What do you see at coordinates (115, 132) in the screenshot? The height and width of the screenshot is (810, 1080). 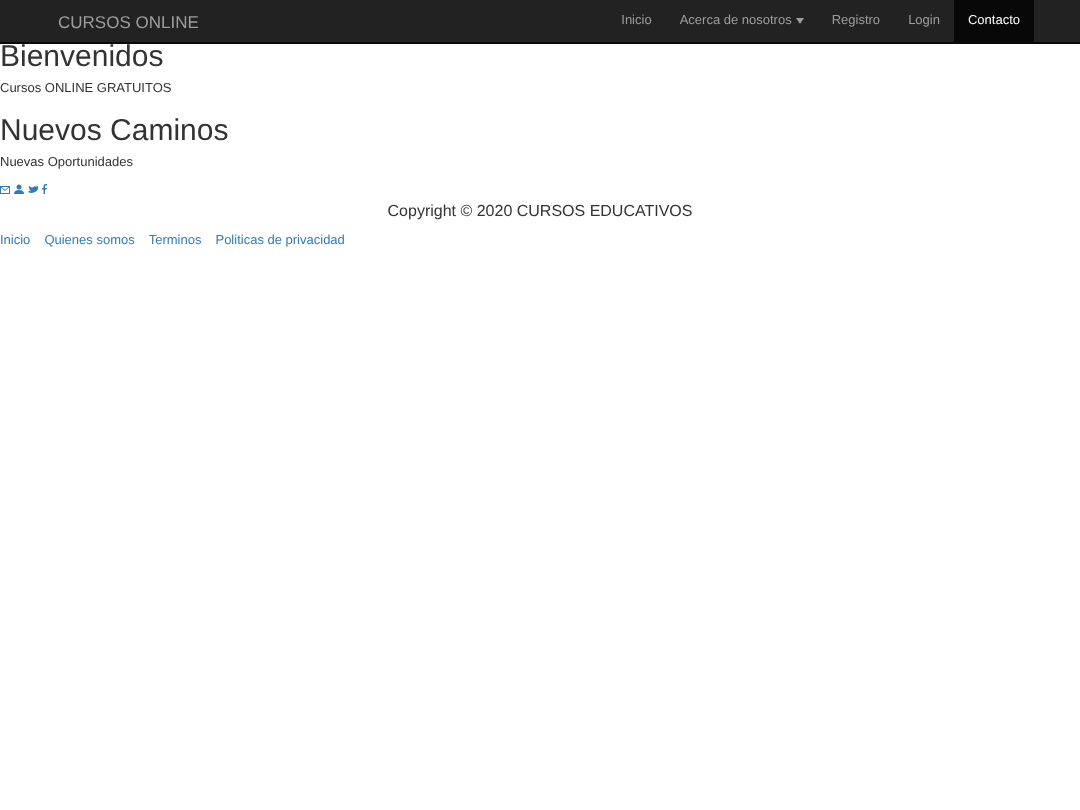 I see `section-heading: Nuevos Caminos` at bounding box center [115, 132].